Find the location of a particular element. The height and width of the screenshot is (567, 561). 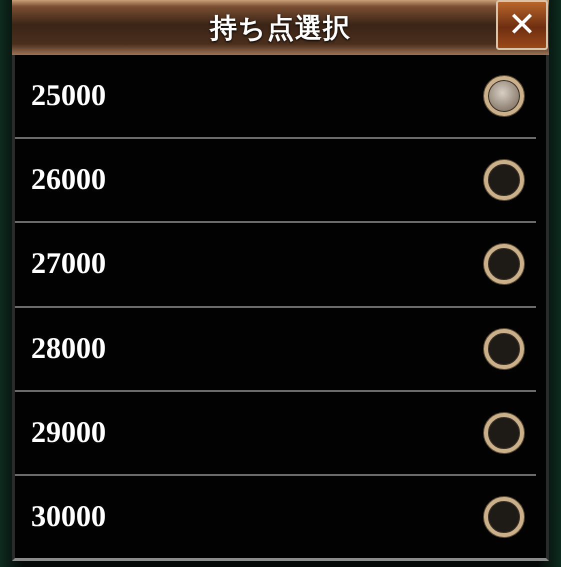

close-button: ✕ is located at coordinates (522, 25).